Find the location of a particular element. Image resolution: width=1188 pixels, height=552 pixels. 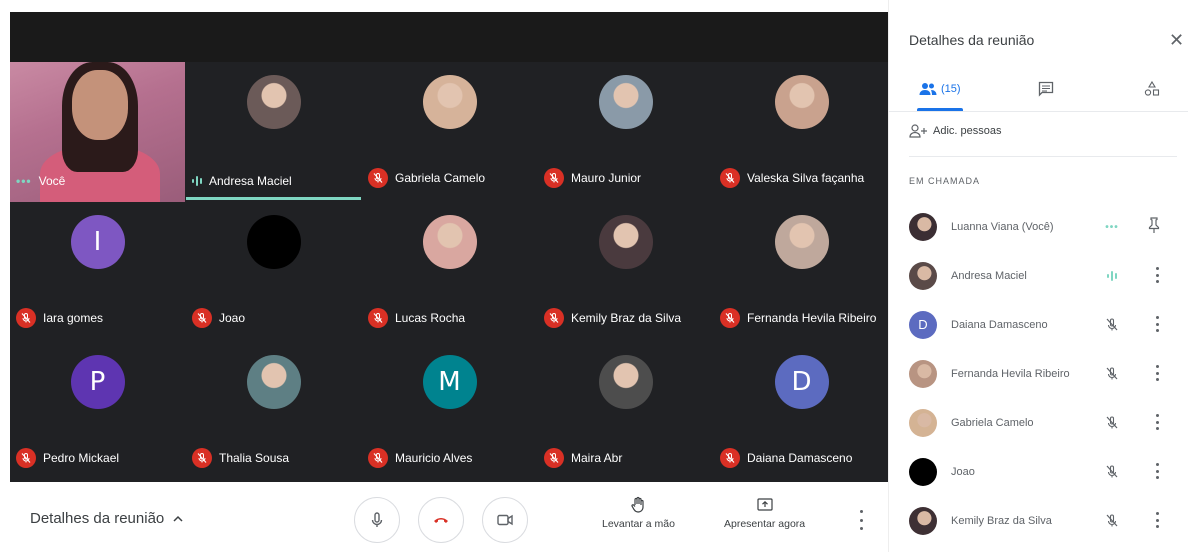

tab-people: (15) is located at coordinates (940, 89).